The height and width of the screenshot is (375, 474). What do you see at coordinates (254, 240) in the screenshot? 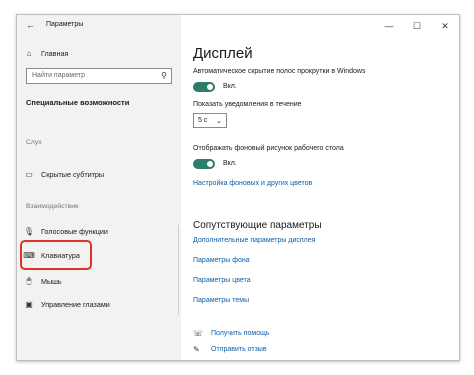
I see `related-link-display: Дополнительные параметры дисплея` at bounding box center [254, 240].